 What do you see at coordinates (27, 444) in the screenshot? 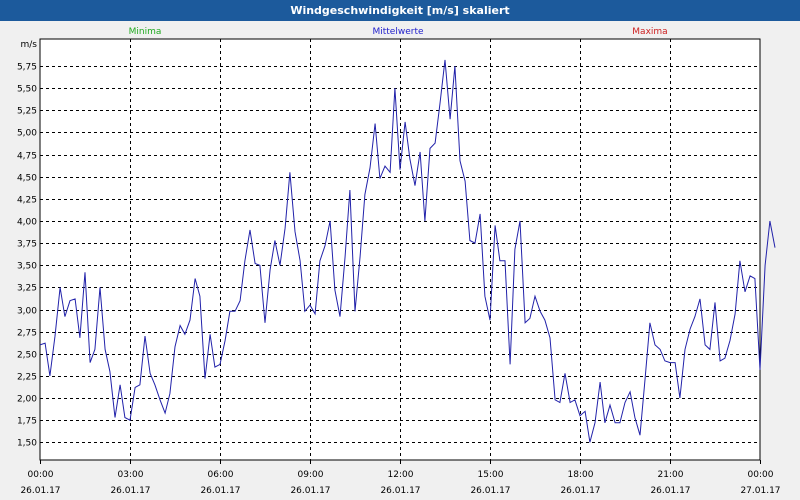
I see `y-tick-label: 1,50` at bounding box center [27, 444].